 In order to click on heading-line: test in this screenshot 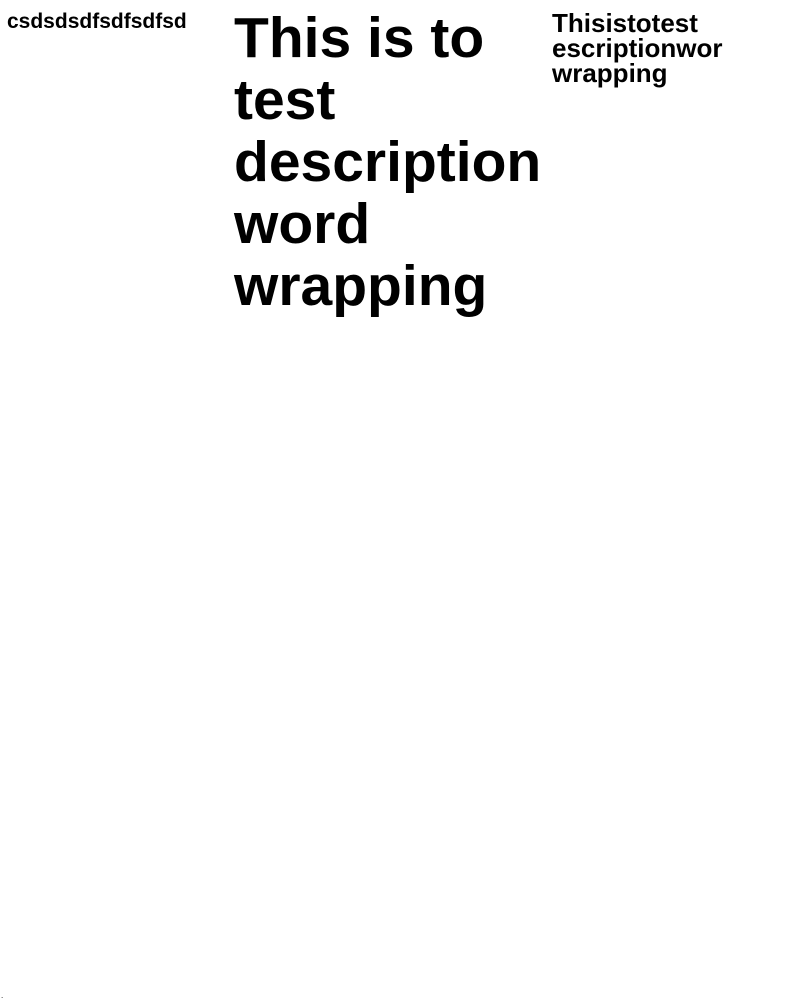, I will do `click(285, 100)`.